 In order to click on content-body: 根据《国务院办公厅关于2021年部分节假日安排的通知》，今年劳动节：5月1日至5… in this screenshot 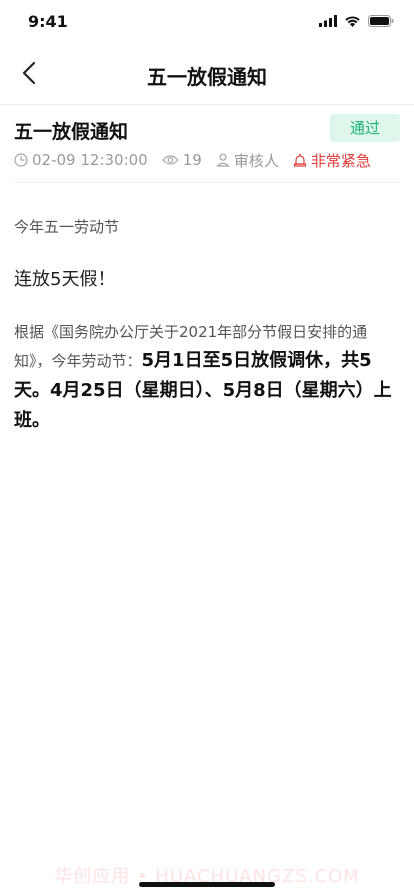, I will do `click(207, 377)`.